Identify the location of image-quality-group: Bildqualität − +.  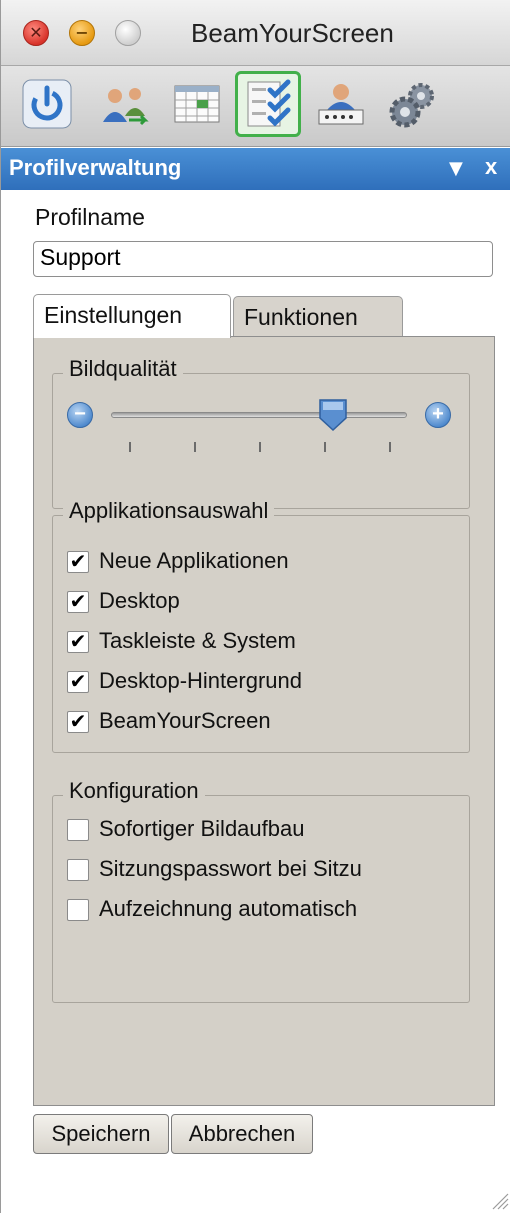
(261, 432).